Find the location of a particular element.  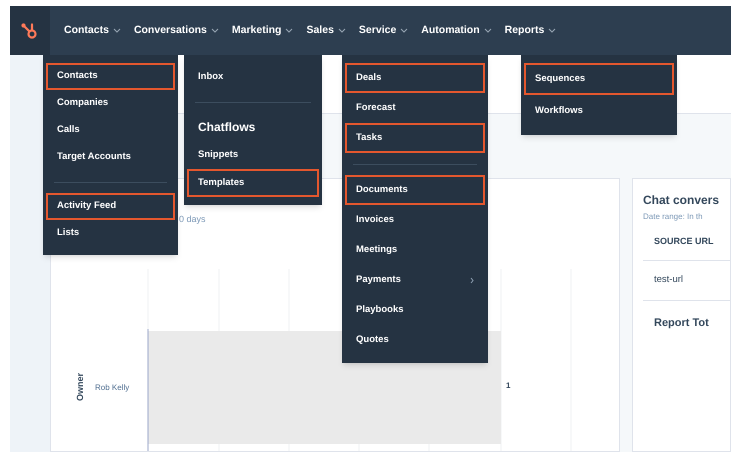

table-cell-text: test-url is located at coordinates (668, 280).